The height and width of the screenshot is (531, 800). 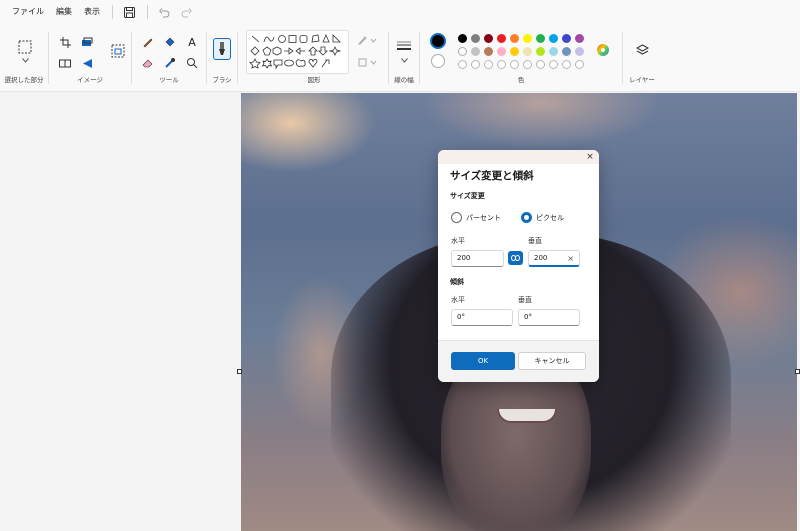 I want to click on radio-pixel-label: ピクセル, so click(x=550, y=218).